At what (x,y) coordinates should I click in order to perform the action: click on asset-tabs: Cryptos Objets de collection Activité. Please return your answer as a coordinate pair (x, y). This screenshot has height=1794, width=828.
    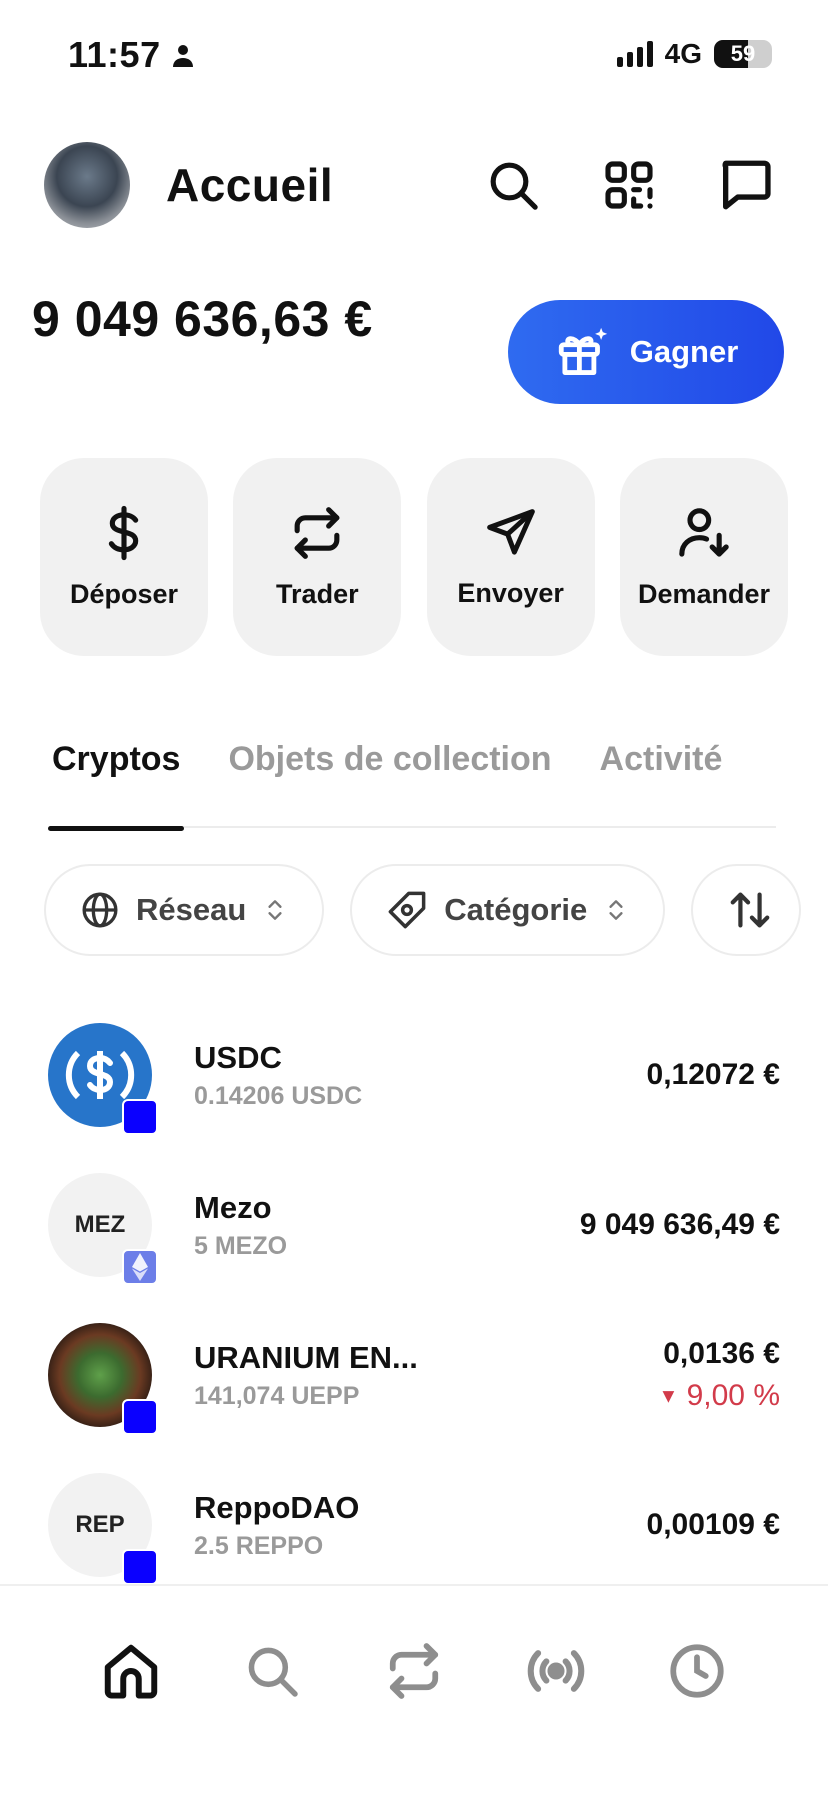
    Looking at the image, I should click on (411, 783).